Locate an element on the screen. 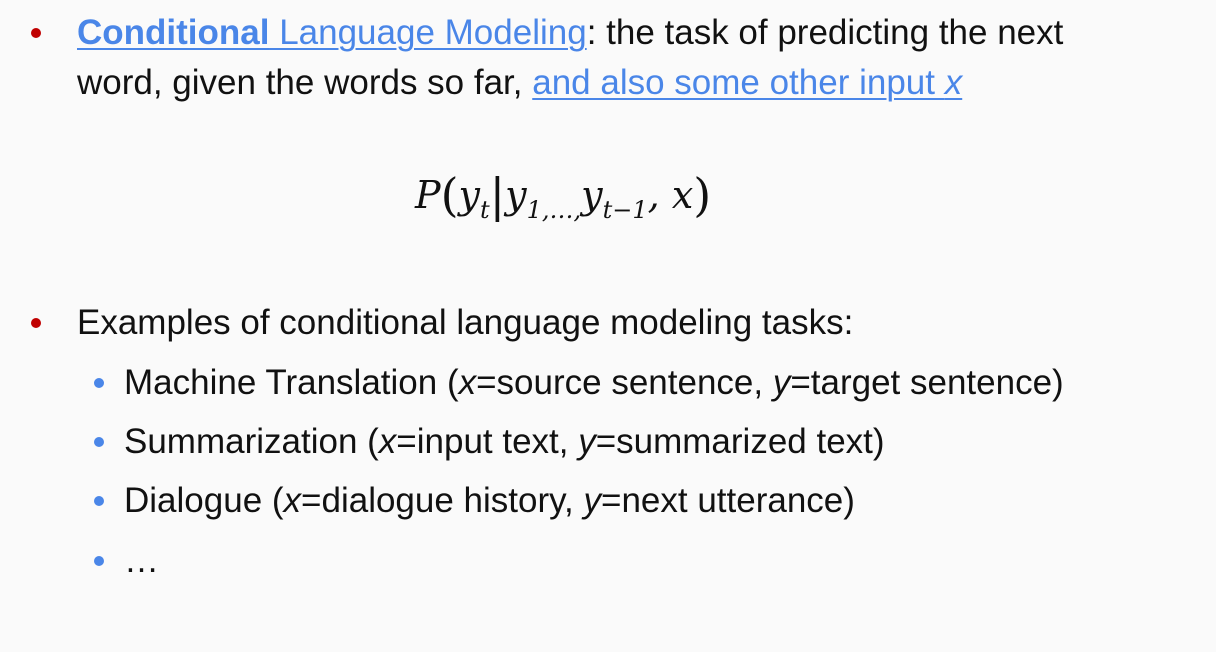 This screenshot has width=1216, height=652. other-input-link: and also some other input x is located at coordinates (747, 82).